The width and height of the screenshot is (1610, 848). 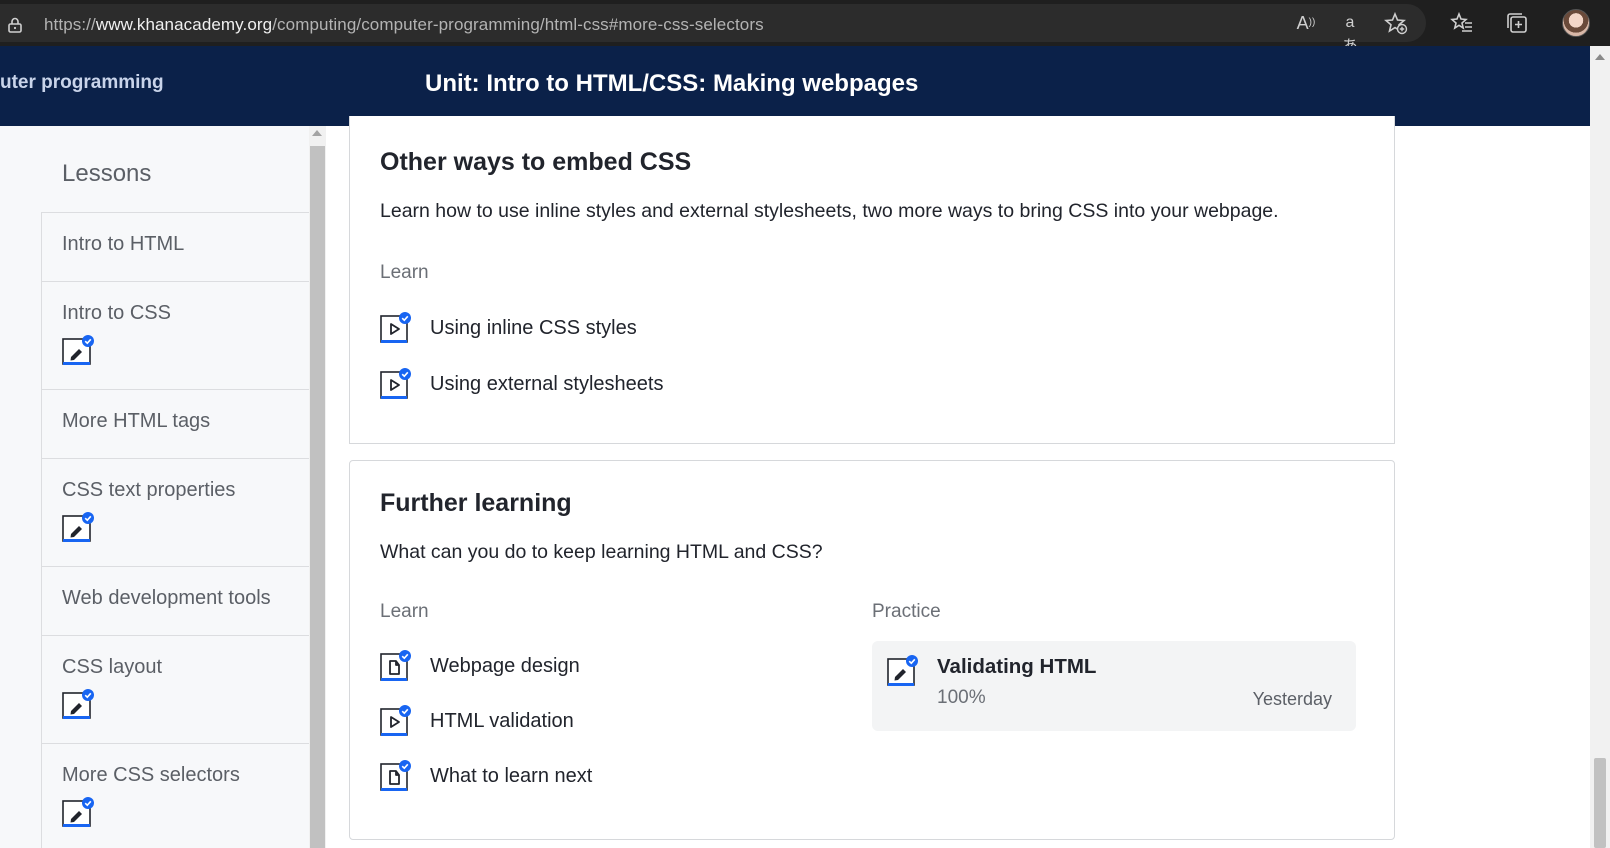 What do you see at coordinates (175, 795) in the screenshot?
I see `lesson-item: More CSS selectors` at bounding box center [175, 795].